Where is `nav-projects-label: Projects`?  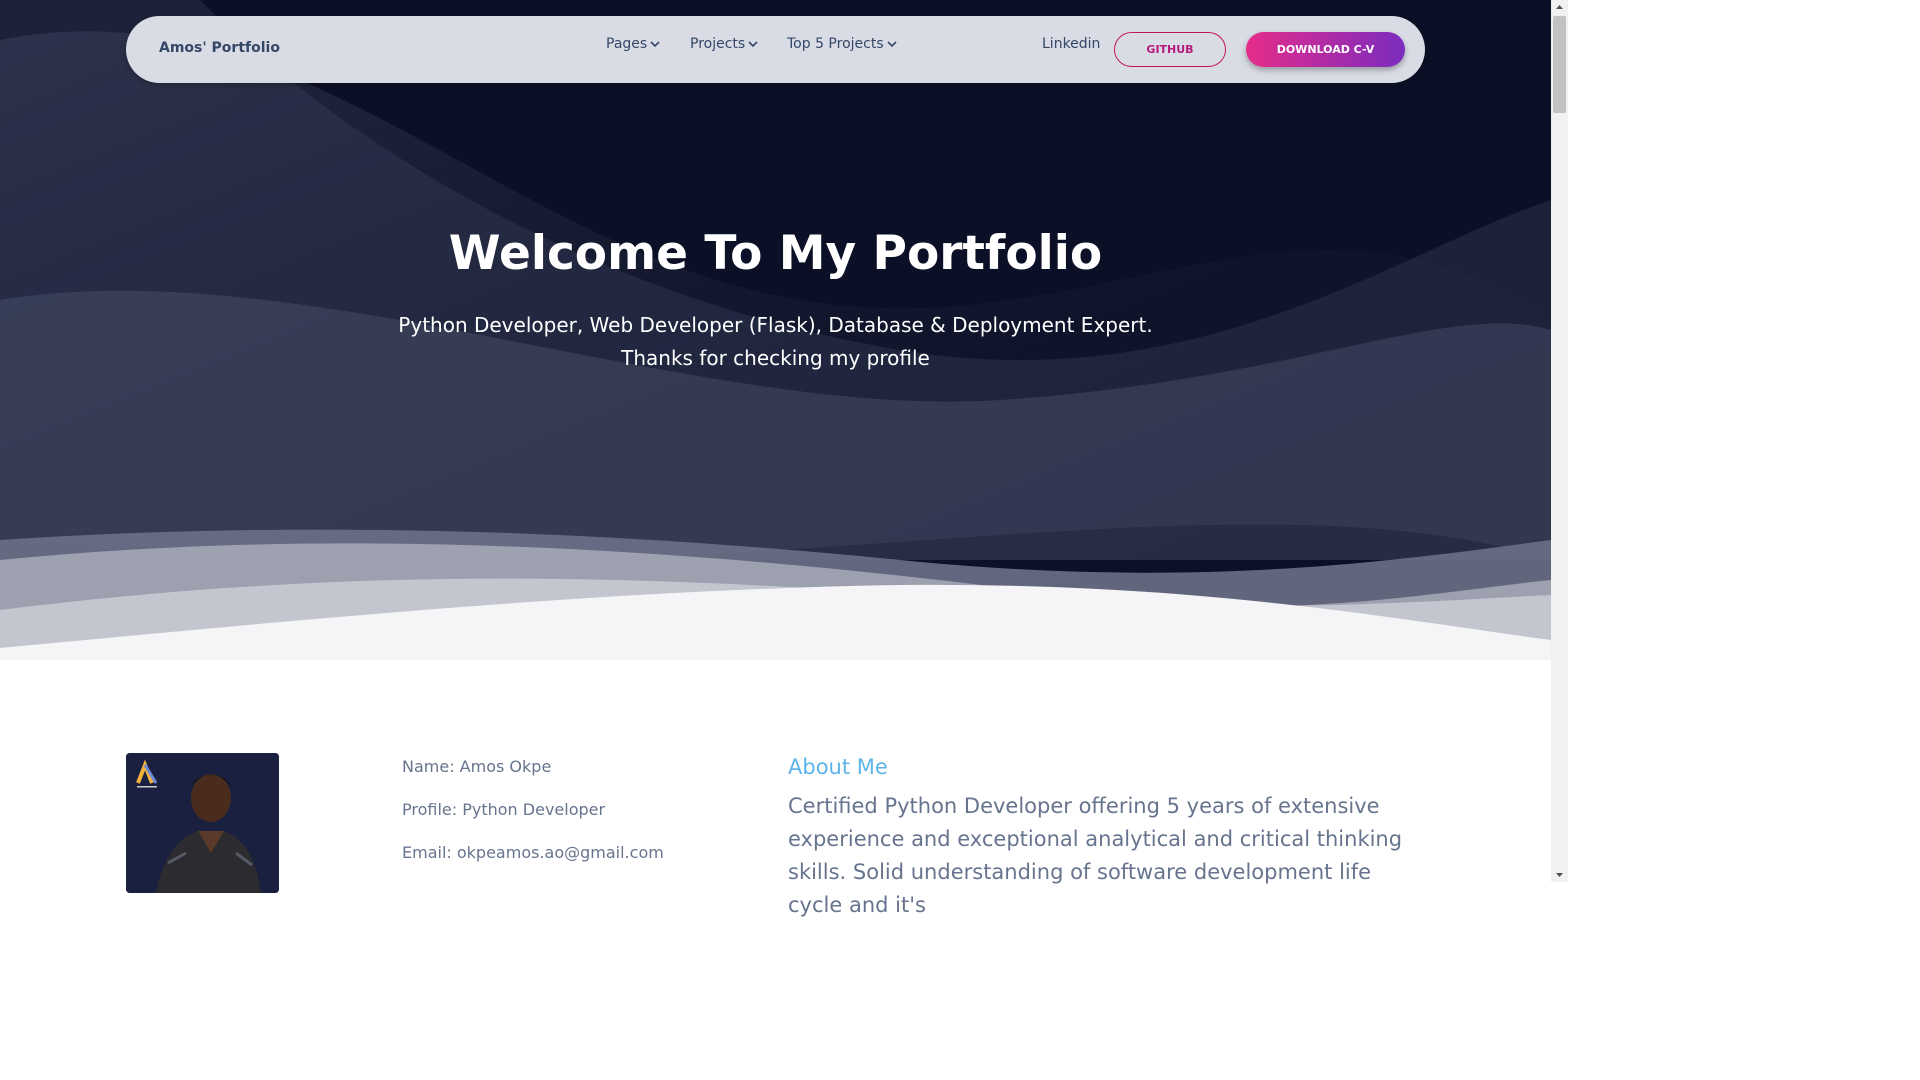
nav-projects-label: Projects is located at coordinates (718, 44).